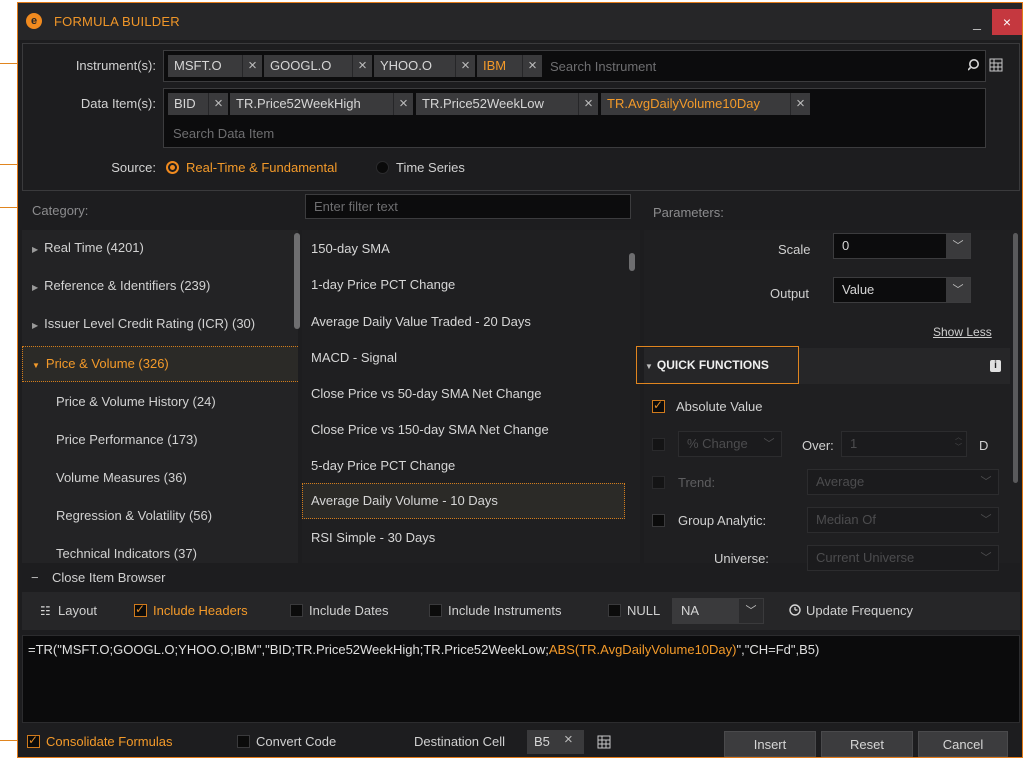 This screenshot has width=1031, height=759. I want to click on parameters-label: Parameters:, so click(688, 212).